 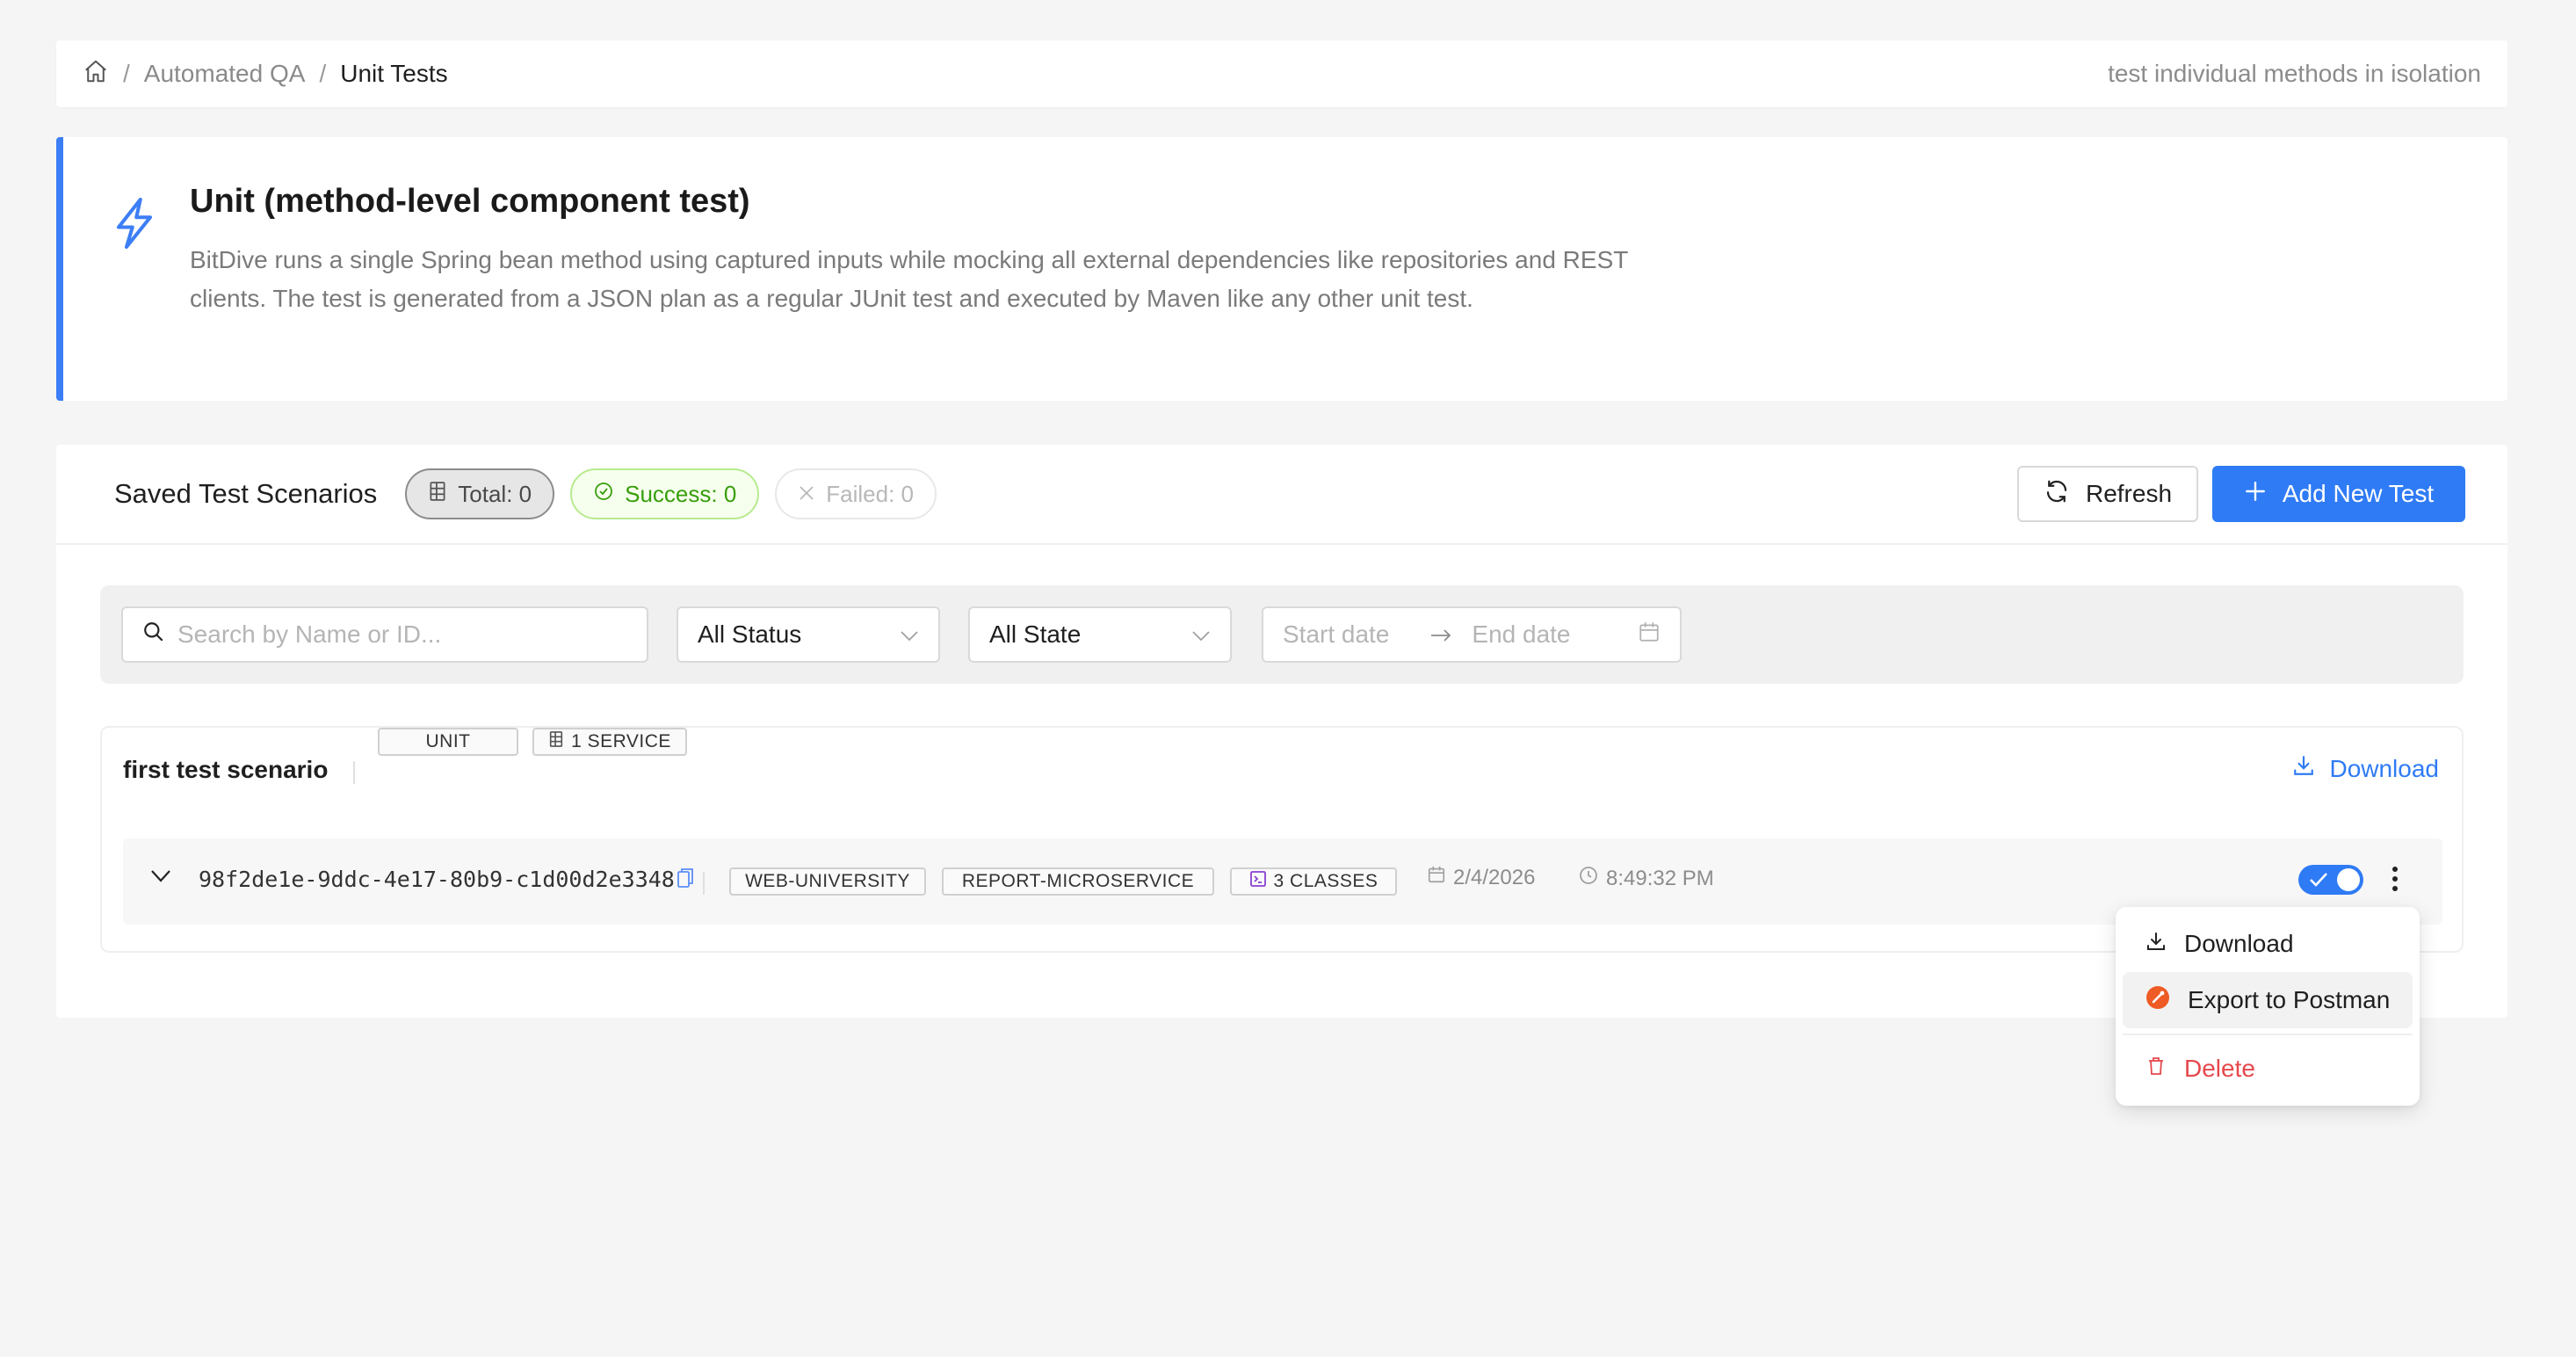 I want to click on check-icon, so click(x=2318, y=882).